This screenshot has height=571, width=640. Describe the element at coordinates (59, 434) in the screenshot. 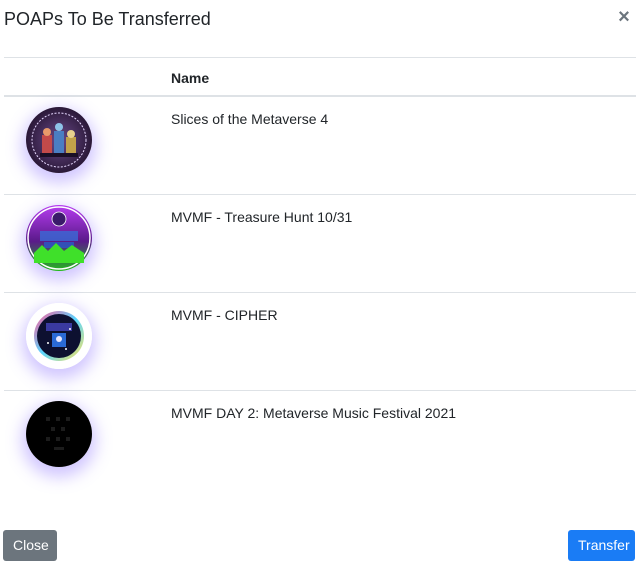

I see `poap-badge-mvmf-day2` at that location.